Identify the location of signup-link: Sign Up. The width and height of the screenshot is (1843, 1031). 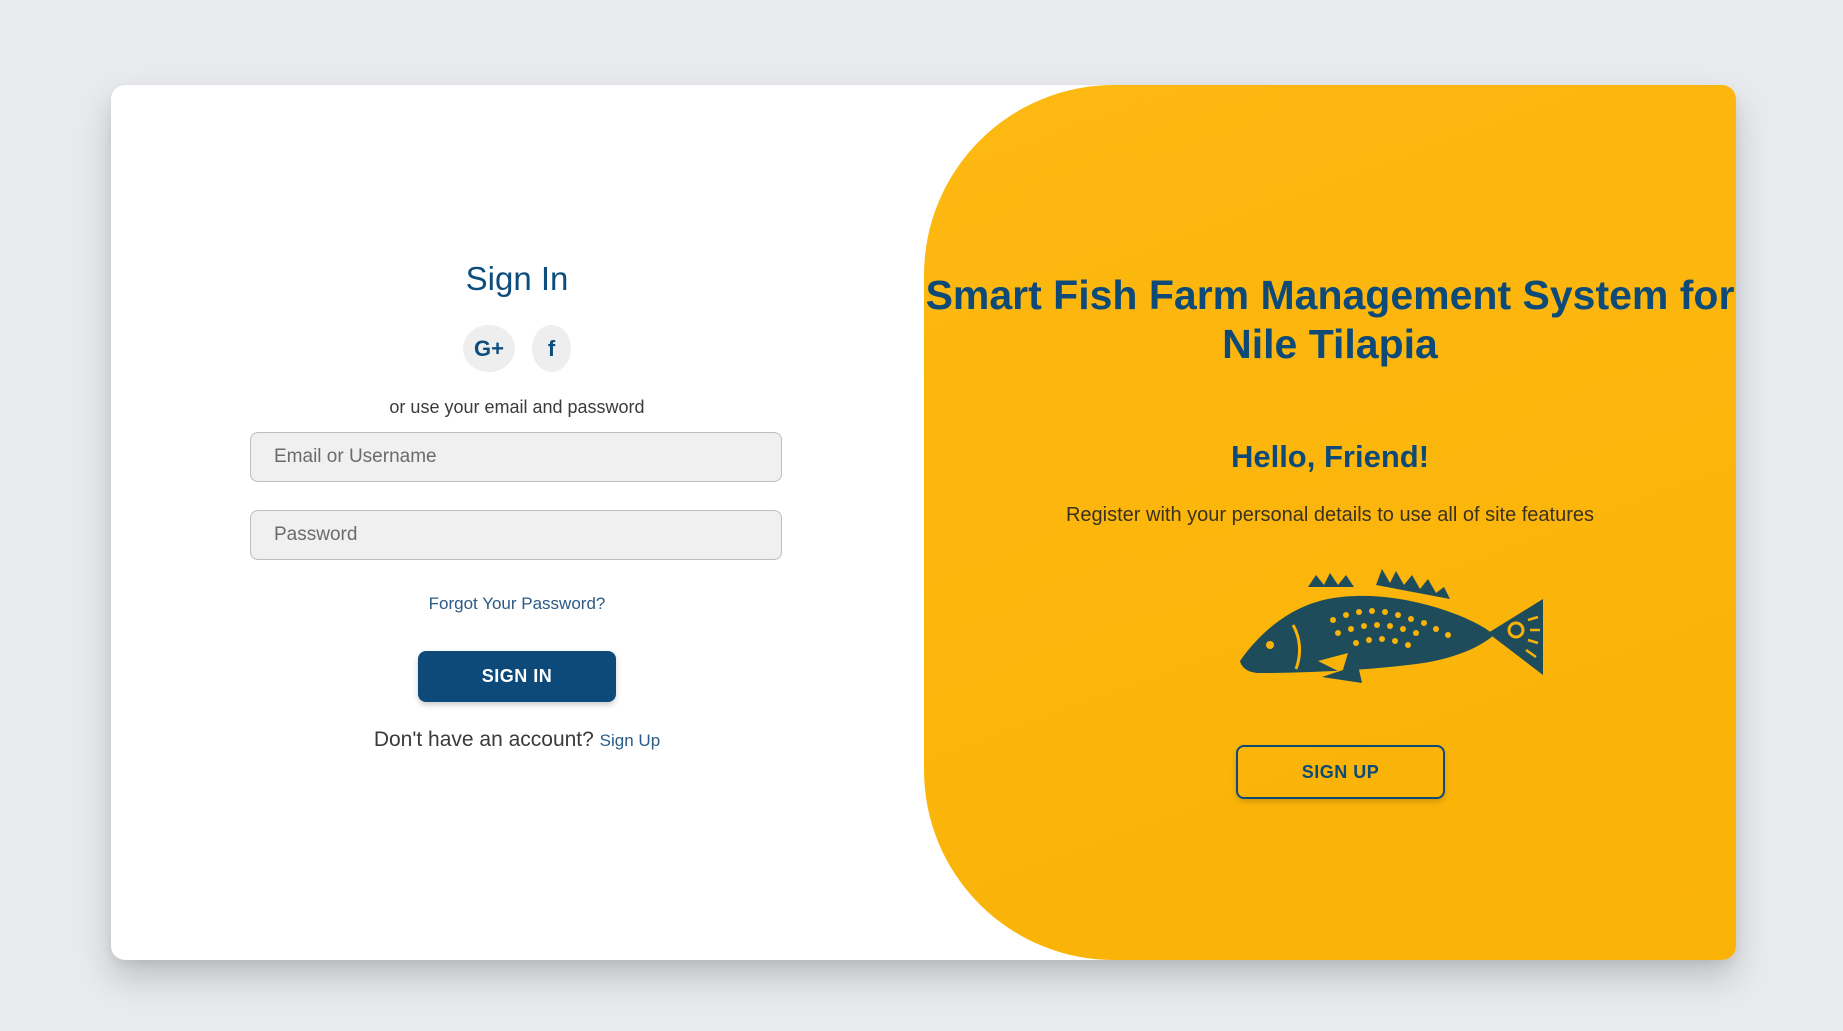
(630, 740).